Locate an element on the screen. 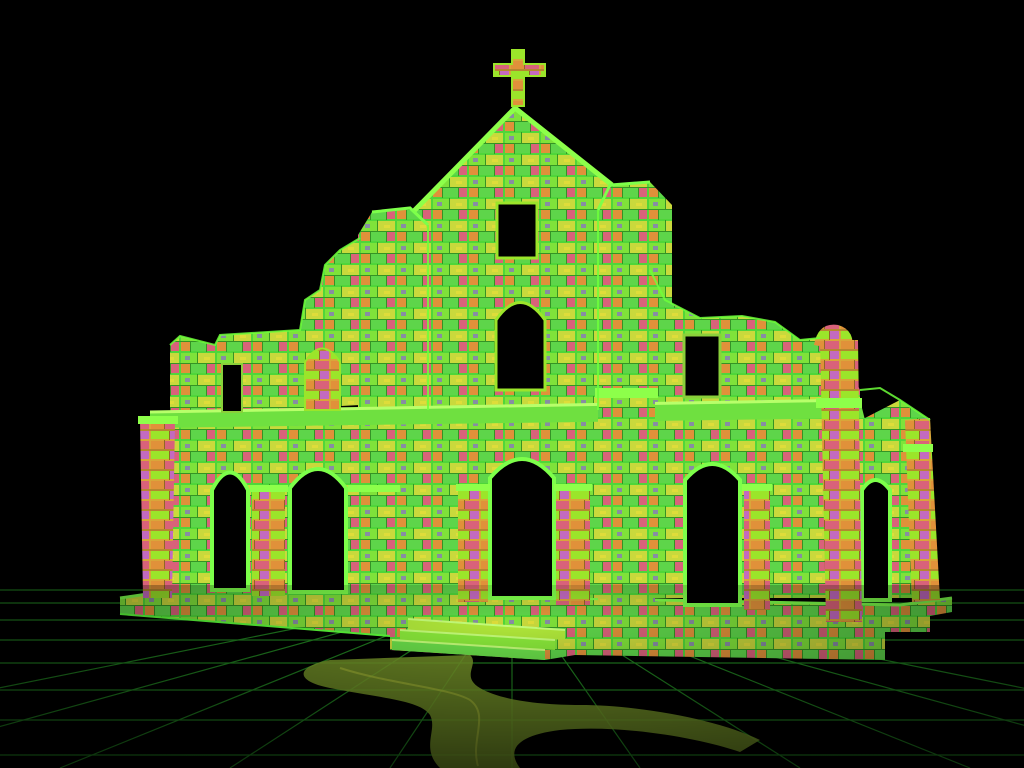  upper-arched-window-center is located at coordinates (520, 346).